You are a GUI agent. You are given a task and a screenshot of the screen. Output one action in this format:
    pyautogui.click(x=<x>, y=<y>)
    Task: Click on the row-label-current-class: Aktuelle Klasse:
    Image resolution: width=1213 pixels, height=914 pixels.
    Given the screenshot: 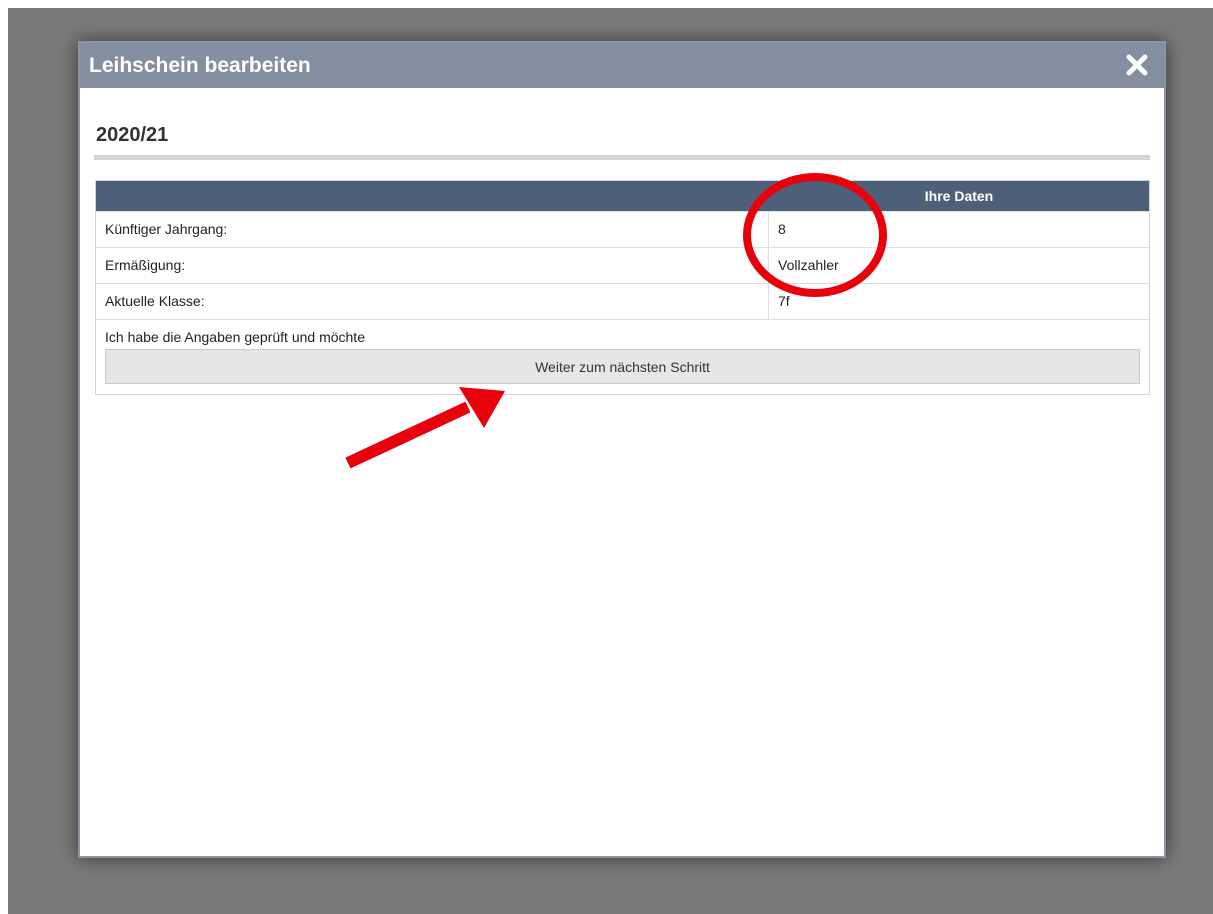 What is the action you would take?
    pyautogui.click(x=155, y=301)
    